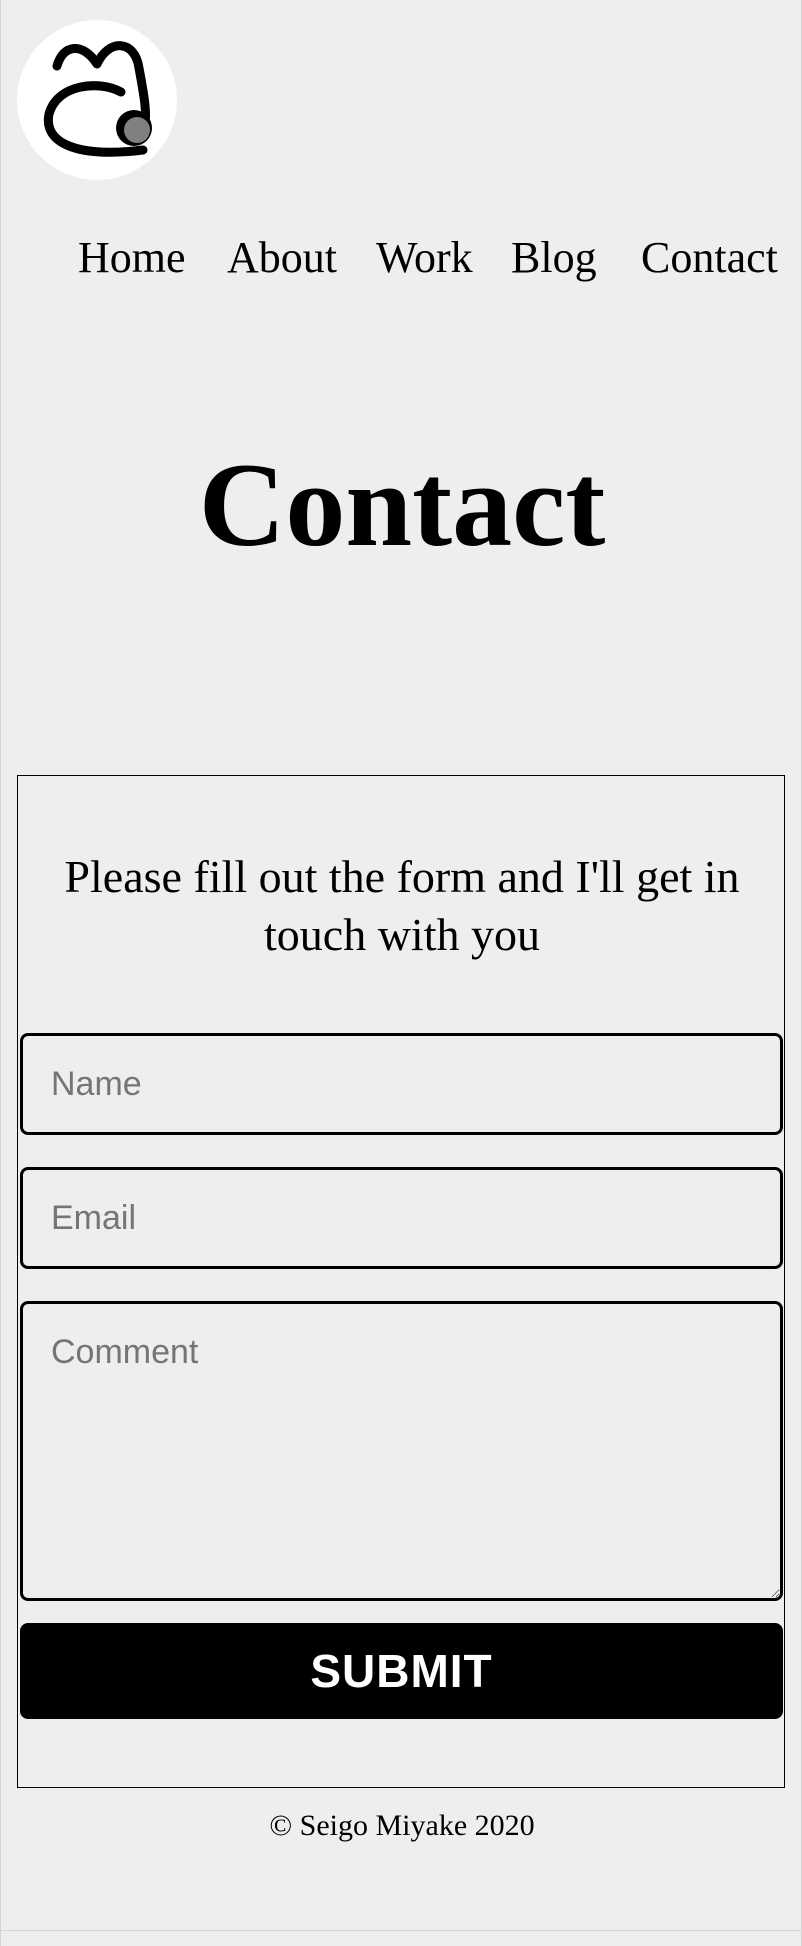 Image resolution: width=802 pixels, height=1946 pixels. I want to click on comment-textarea, so click(401, 1451).